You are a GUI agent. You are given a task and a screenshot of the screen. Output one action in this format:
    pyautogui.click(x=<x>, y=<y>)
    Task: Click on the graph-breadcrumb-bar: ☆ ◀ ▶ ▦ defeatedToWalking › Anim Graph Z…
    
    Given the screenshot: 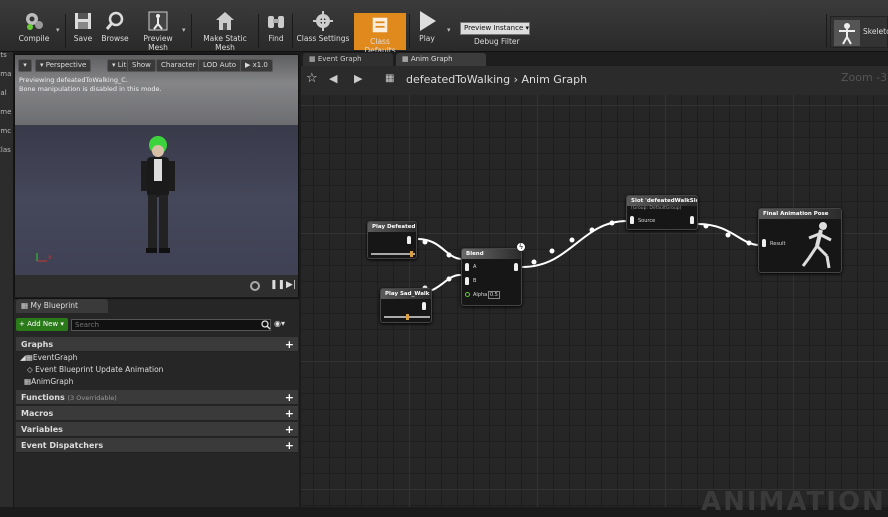 What is the action you would take?
    pyautogui.click(x=594, y=80)
    